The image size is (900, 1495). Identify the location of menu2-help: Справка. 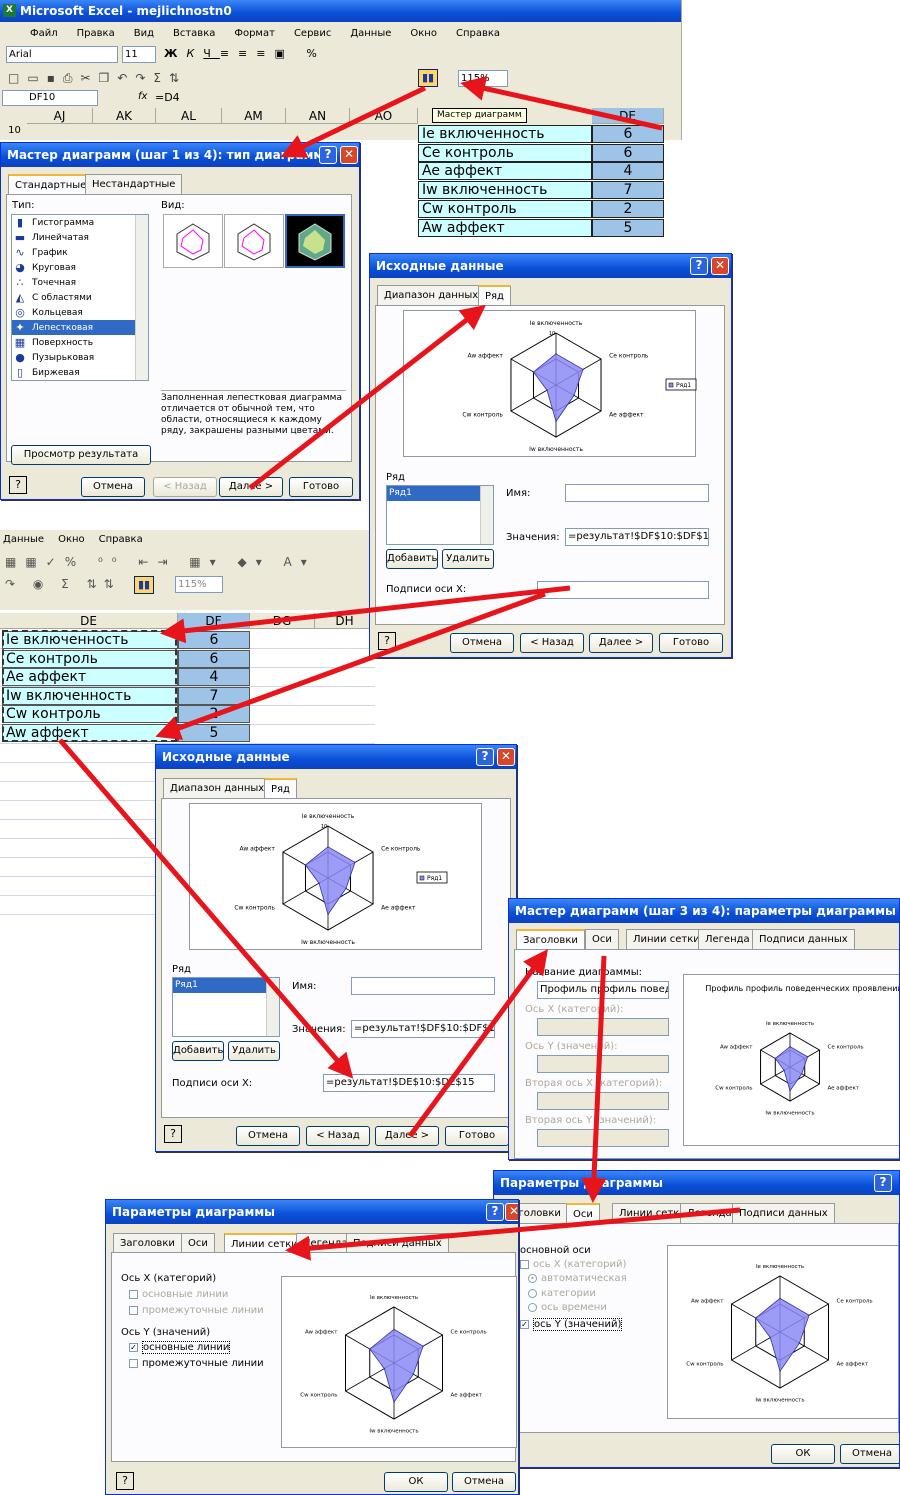
(121, 539).